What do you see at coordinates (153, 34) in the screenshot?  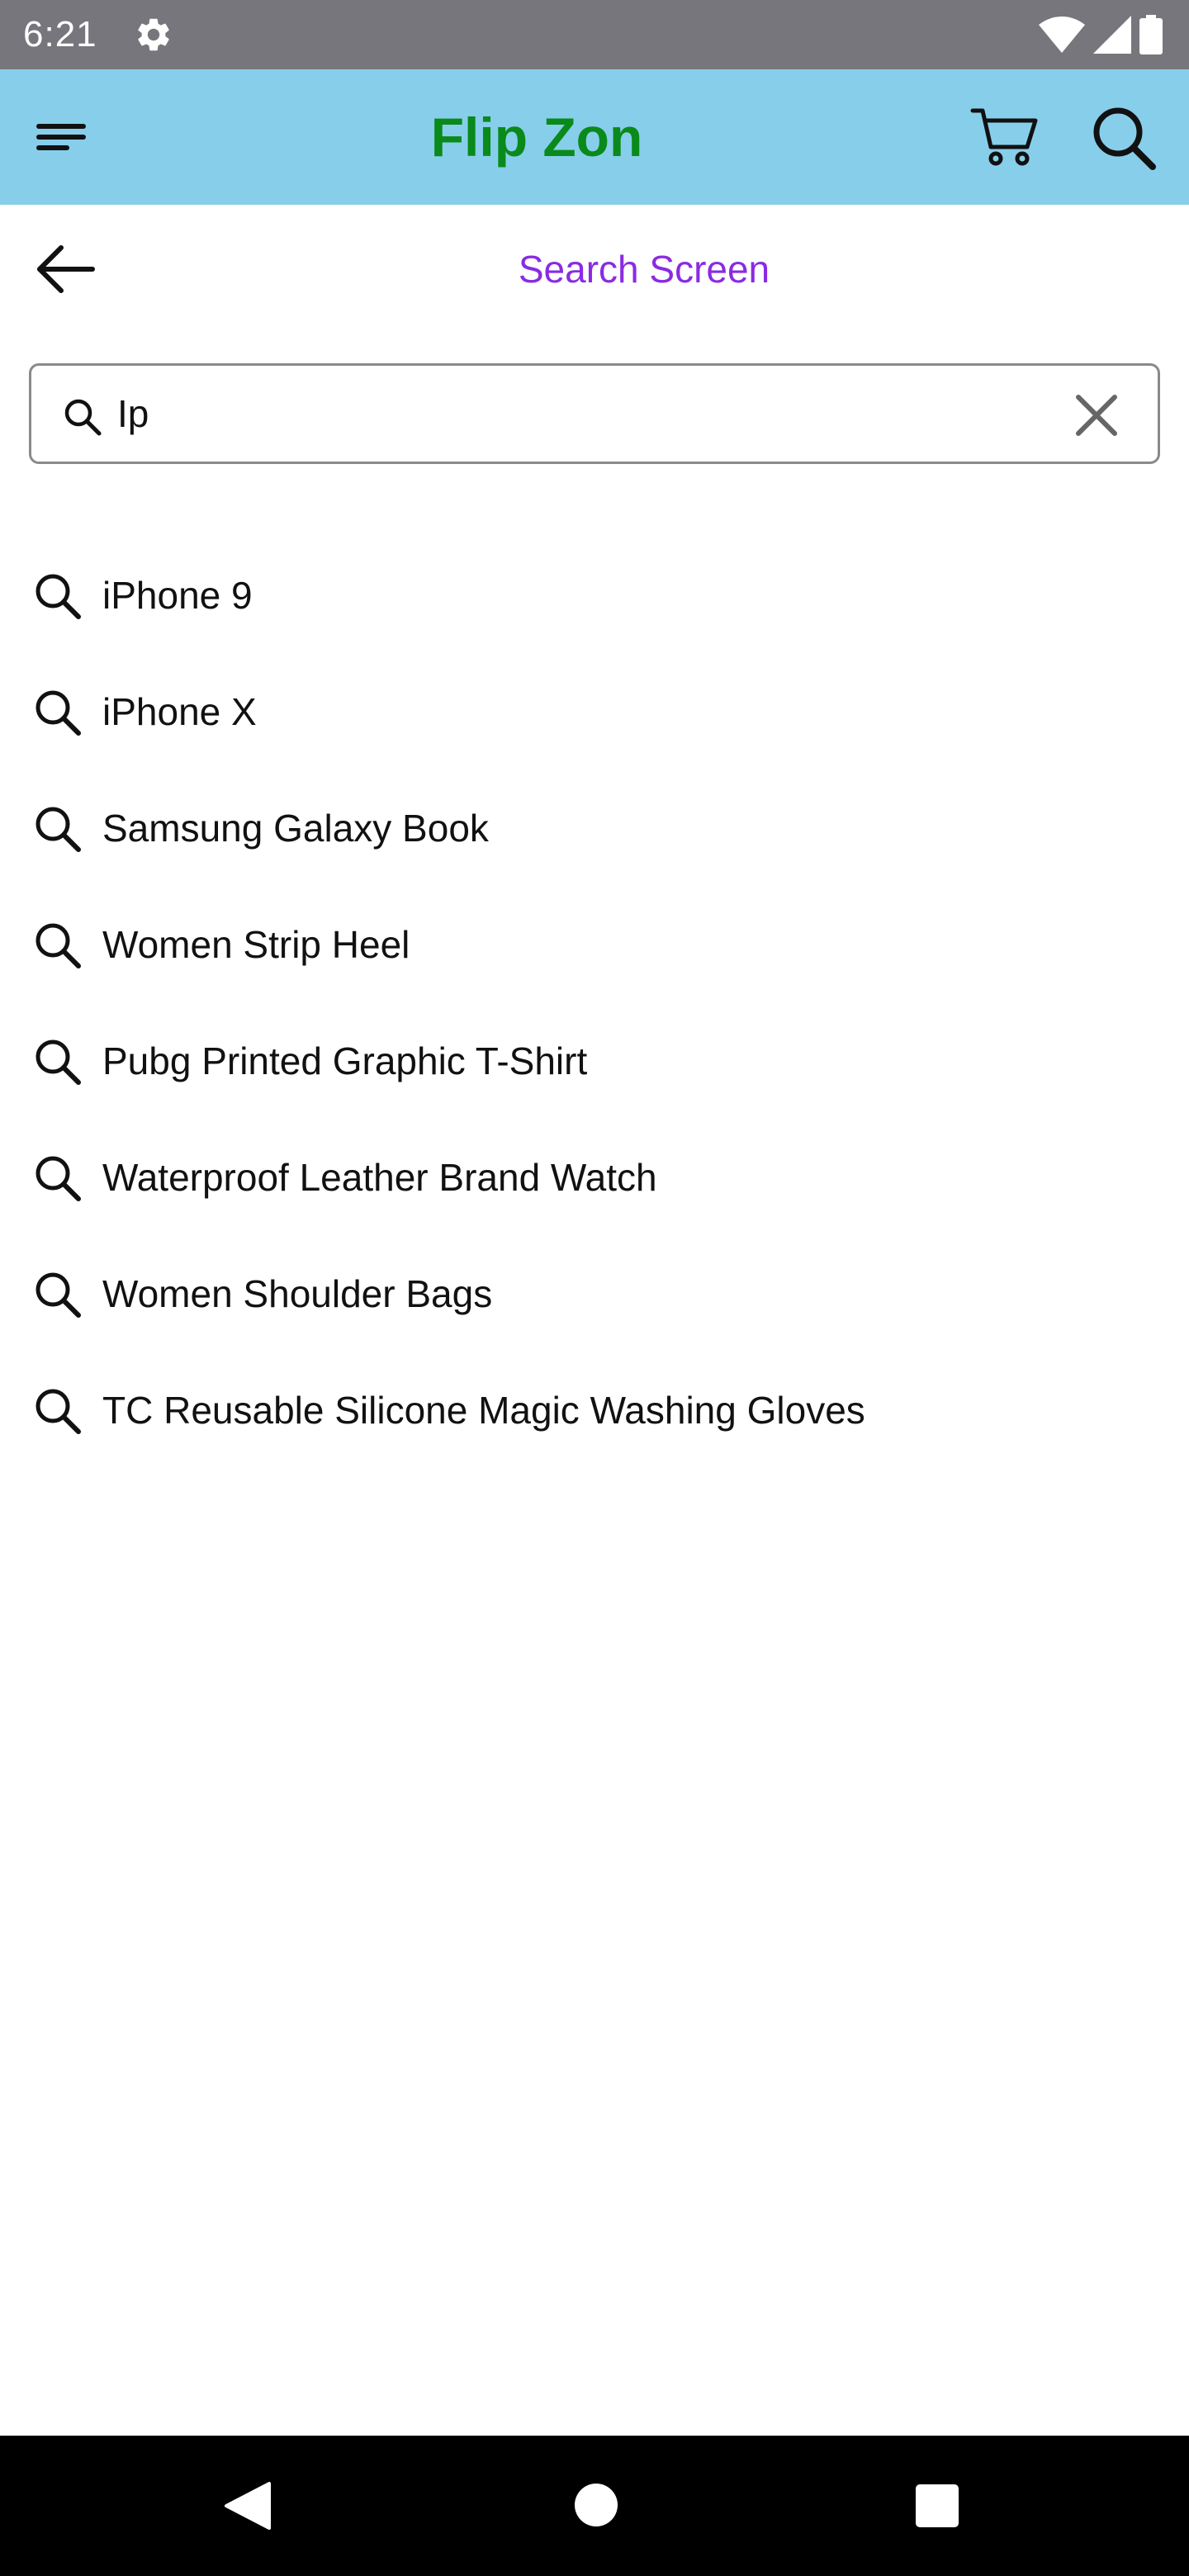 I see `settings-gear-icon` at bounding box center [153, 34].